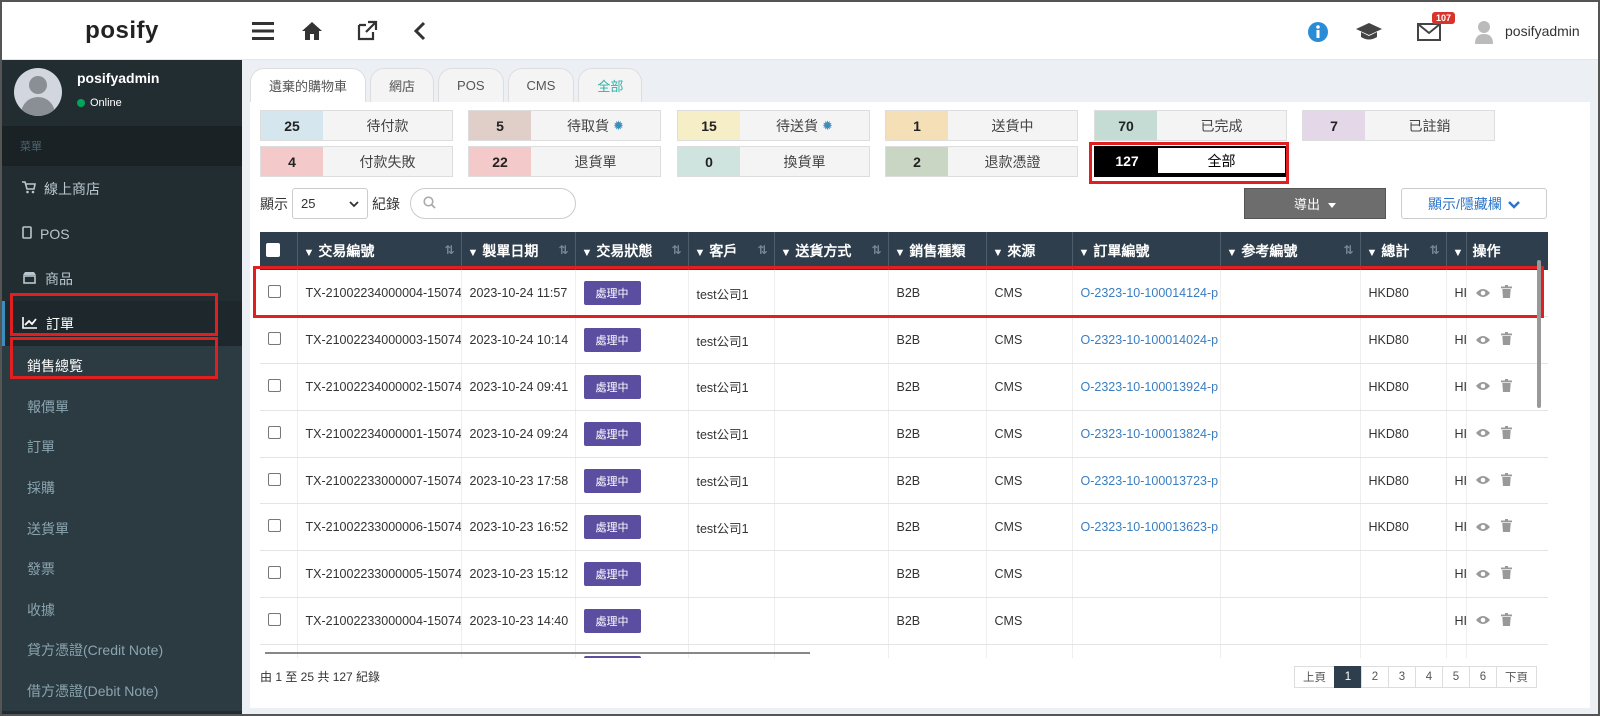 This screenshot has width=1600, height=716. I want to click on toggle-columns-button: 顯示/隱藏欄, so click(1474, 203).